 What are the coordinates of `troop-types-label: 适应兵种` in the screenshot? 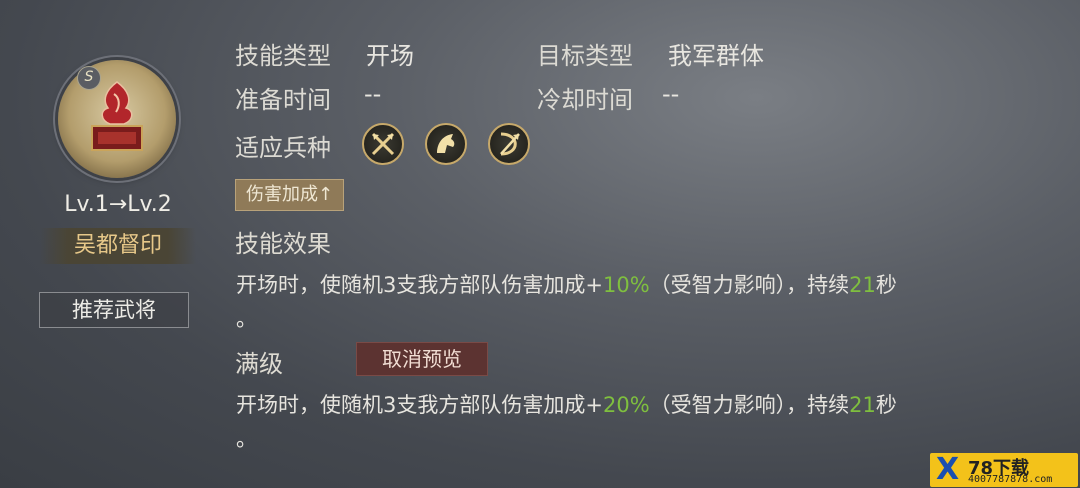 It's located at (283, 148).